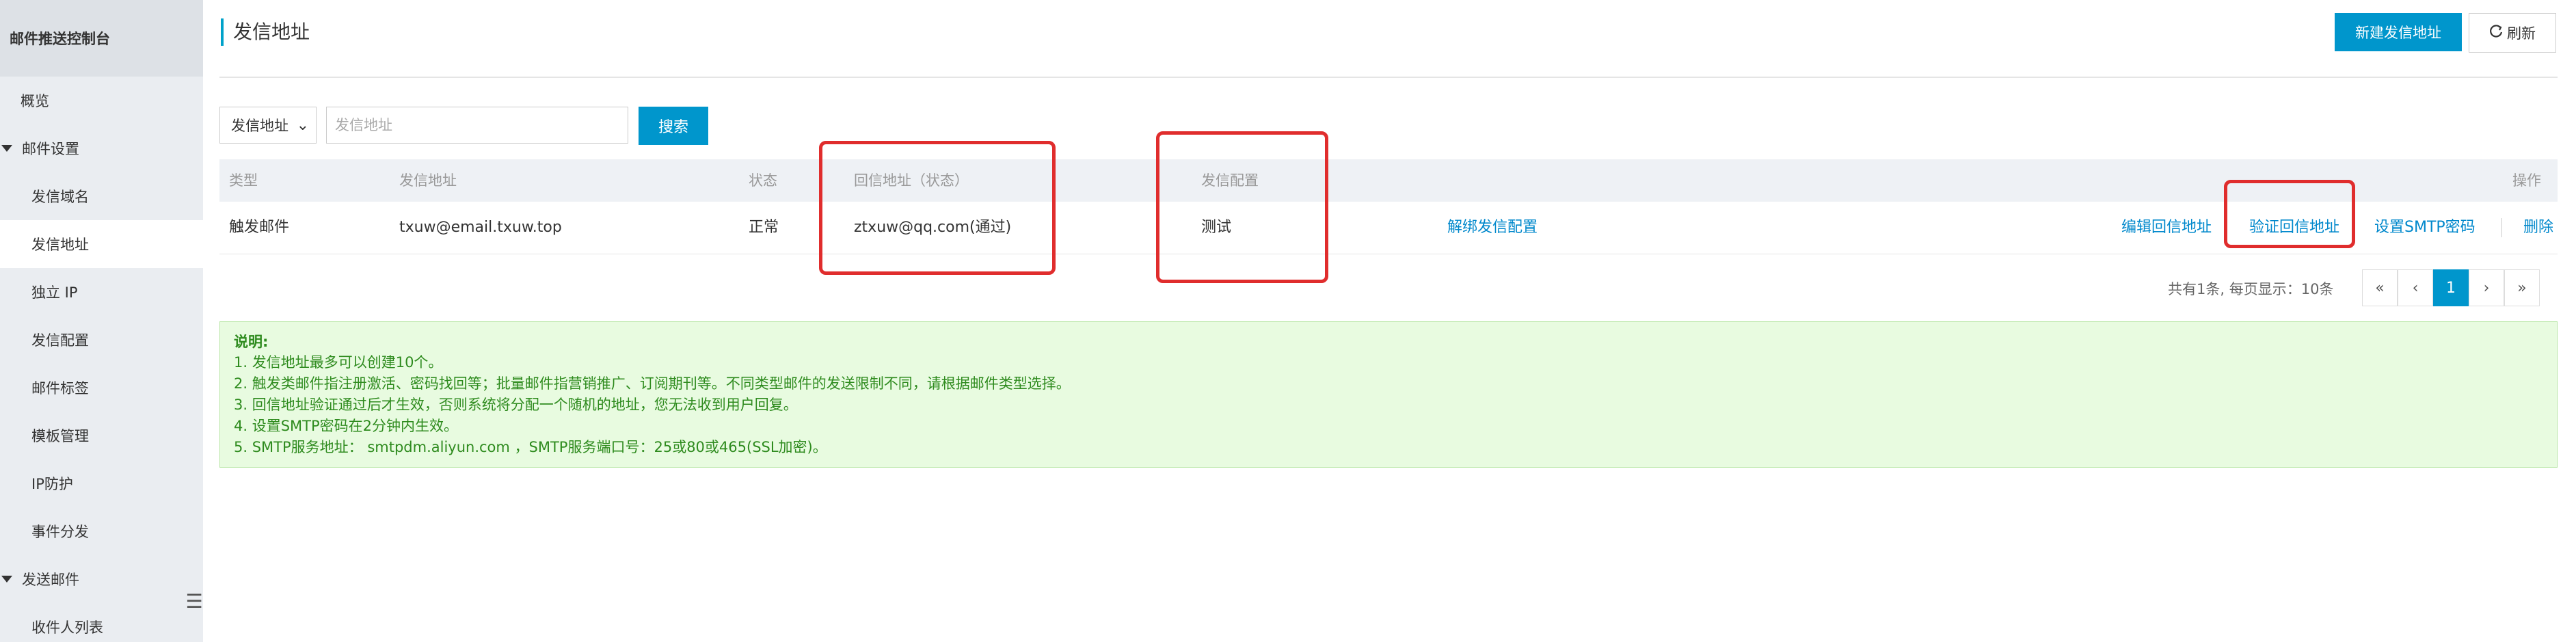 This screenshot has width=2576, height=642. I want to click on sidebar-item-ip-protection: IP防护, so click(101, 483).